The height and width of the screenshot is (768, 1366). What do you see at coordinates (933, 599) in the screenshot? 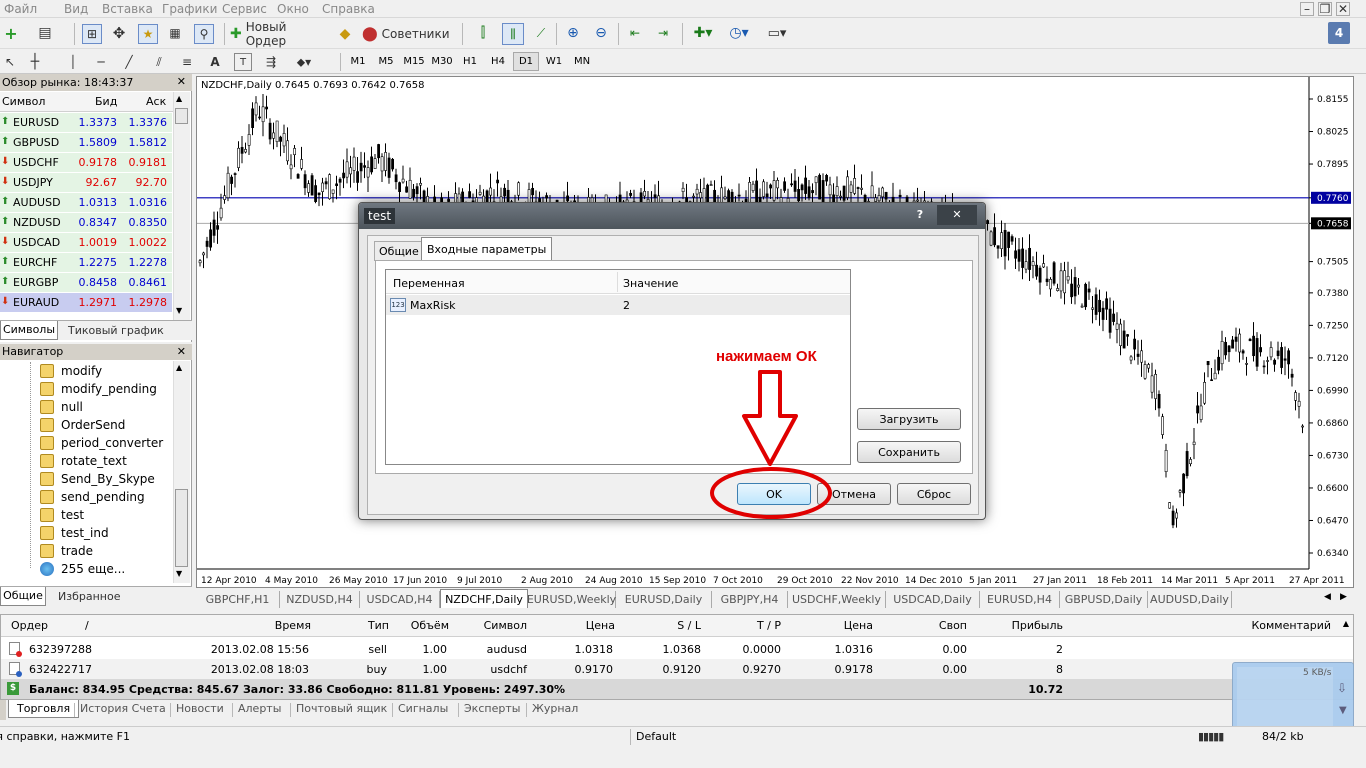
I see `chart-tab: USDCAD,Daily` at bounding box center [933, 599].